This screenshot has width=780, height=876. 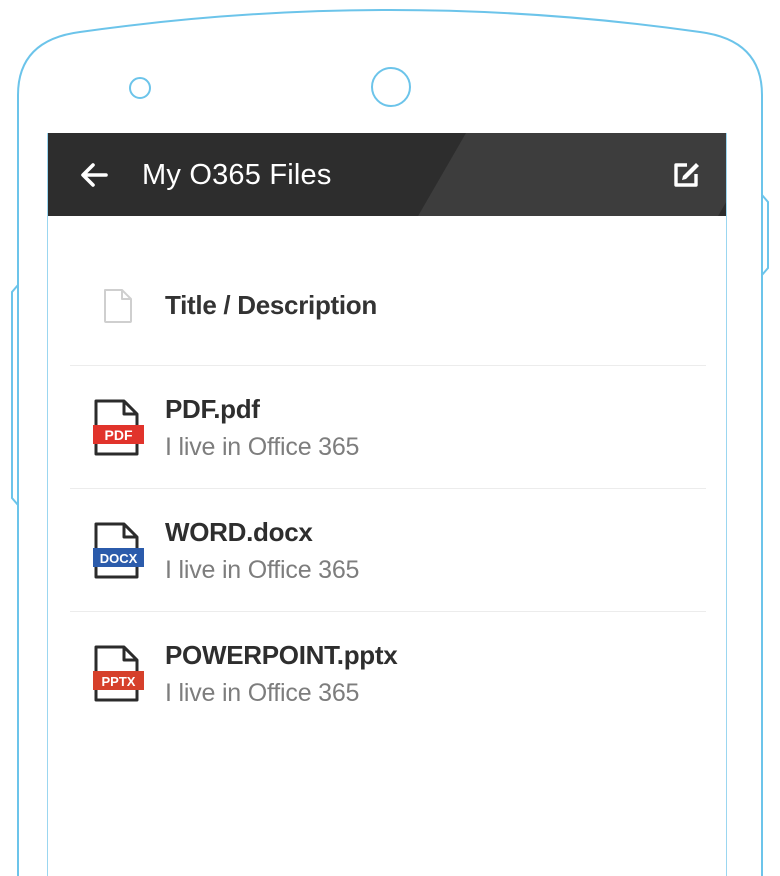 What do you see at coordinates (212, 409) in the screenshot?
I see `file-name: PDF.pdf` at bounding box center [212, 409].